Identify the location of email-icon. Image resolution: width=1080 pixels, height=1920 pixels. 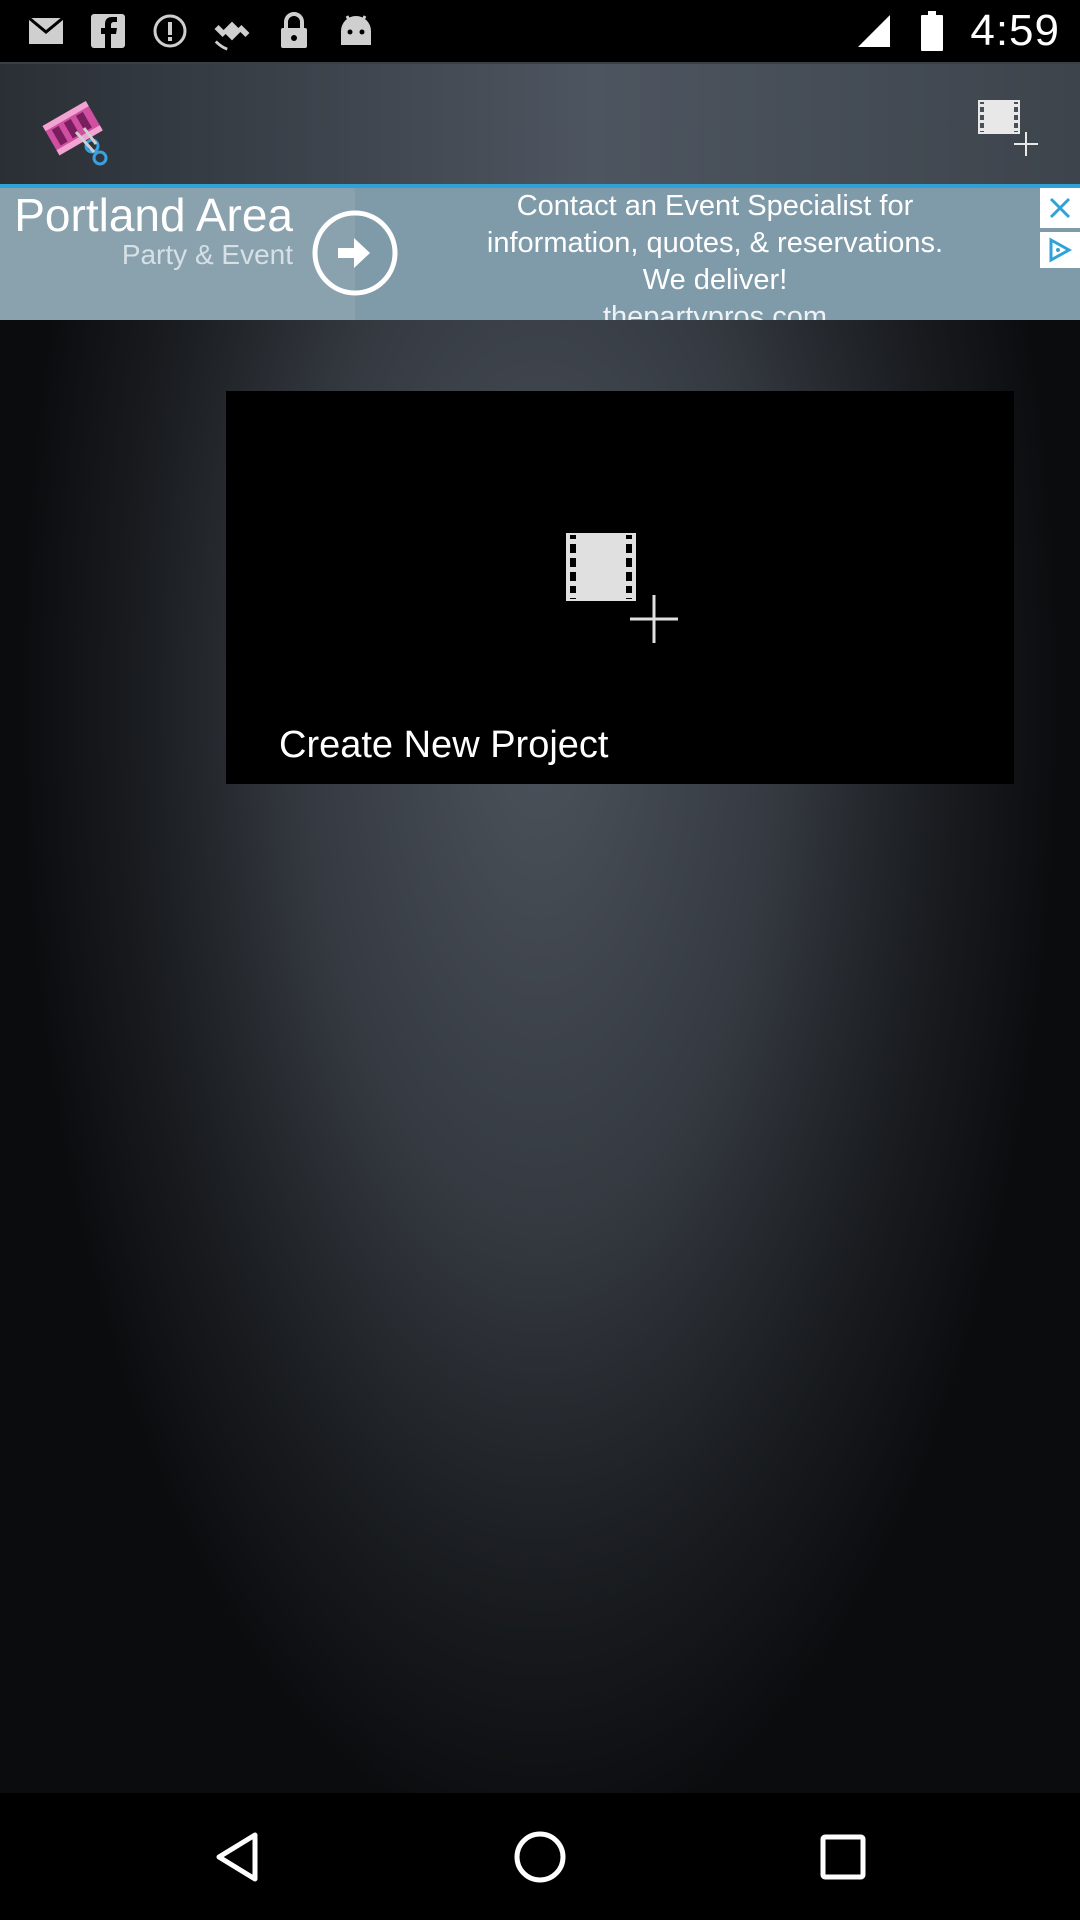
(46, 31).